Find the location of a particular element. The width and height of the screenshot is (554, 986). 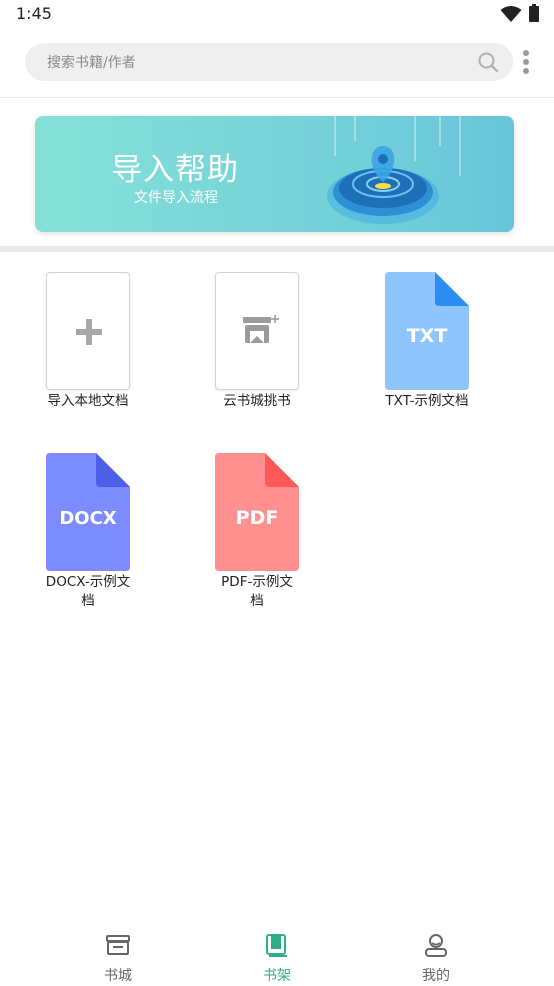

more-menu-icon is located at coordinates (526, 63).